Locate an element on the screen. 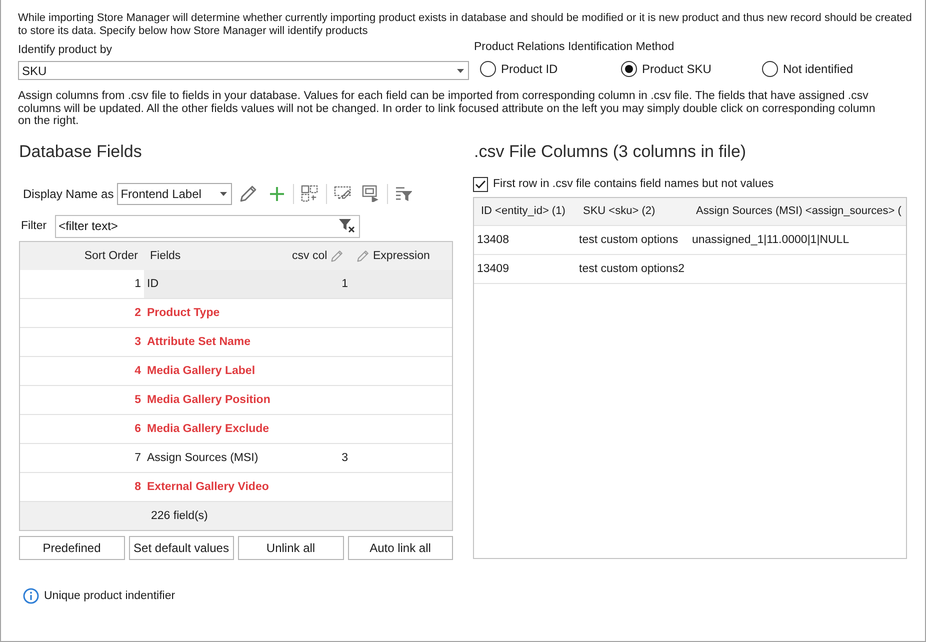 The image size is (926, 642). table-row: 2 Product Type is located at coordinates (236, 313).